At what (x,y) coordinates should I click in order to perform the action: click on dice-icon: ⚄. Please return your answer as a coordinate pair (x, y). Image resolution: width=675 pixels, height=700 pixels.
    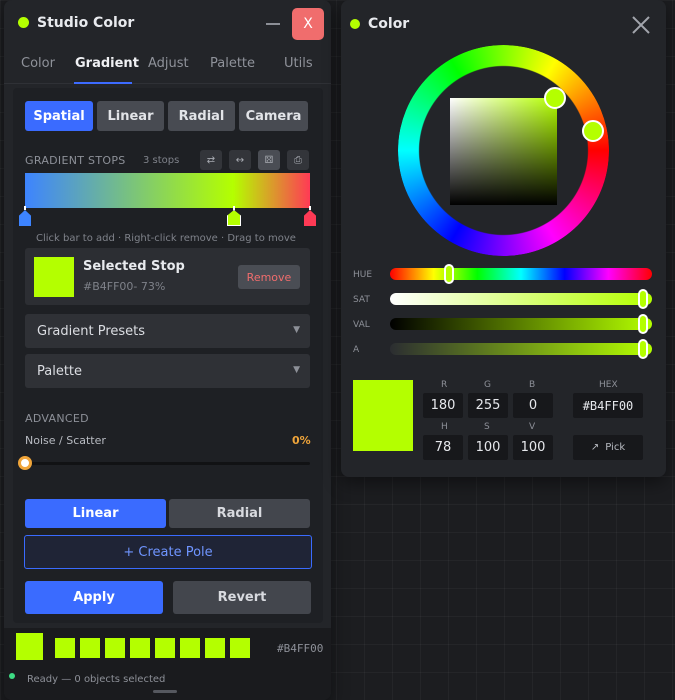
    Looking at the image, I should click on (269, 160).